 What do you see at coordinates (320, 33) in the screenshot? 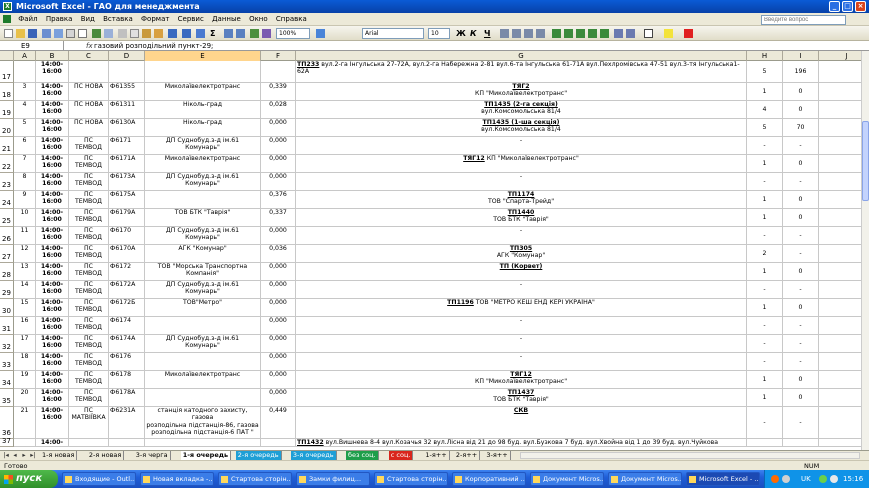
I see `help-icon` at bounding box center [320, 33].